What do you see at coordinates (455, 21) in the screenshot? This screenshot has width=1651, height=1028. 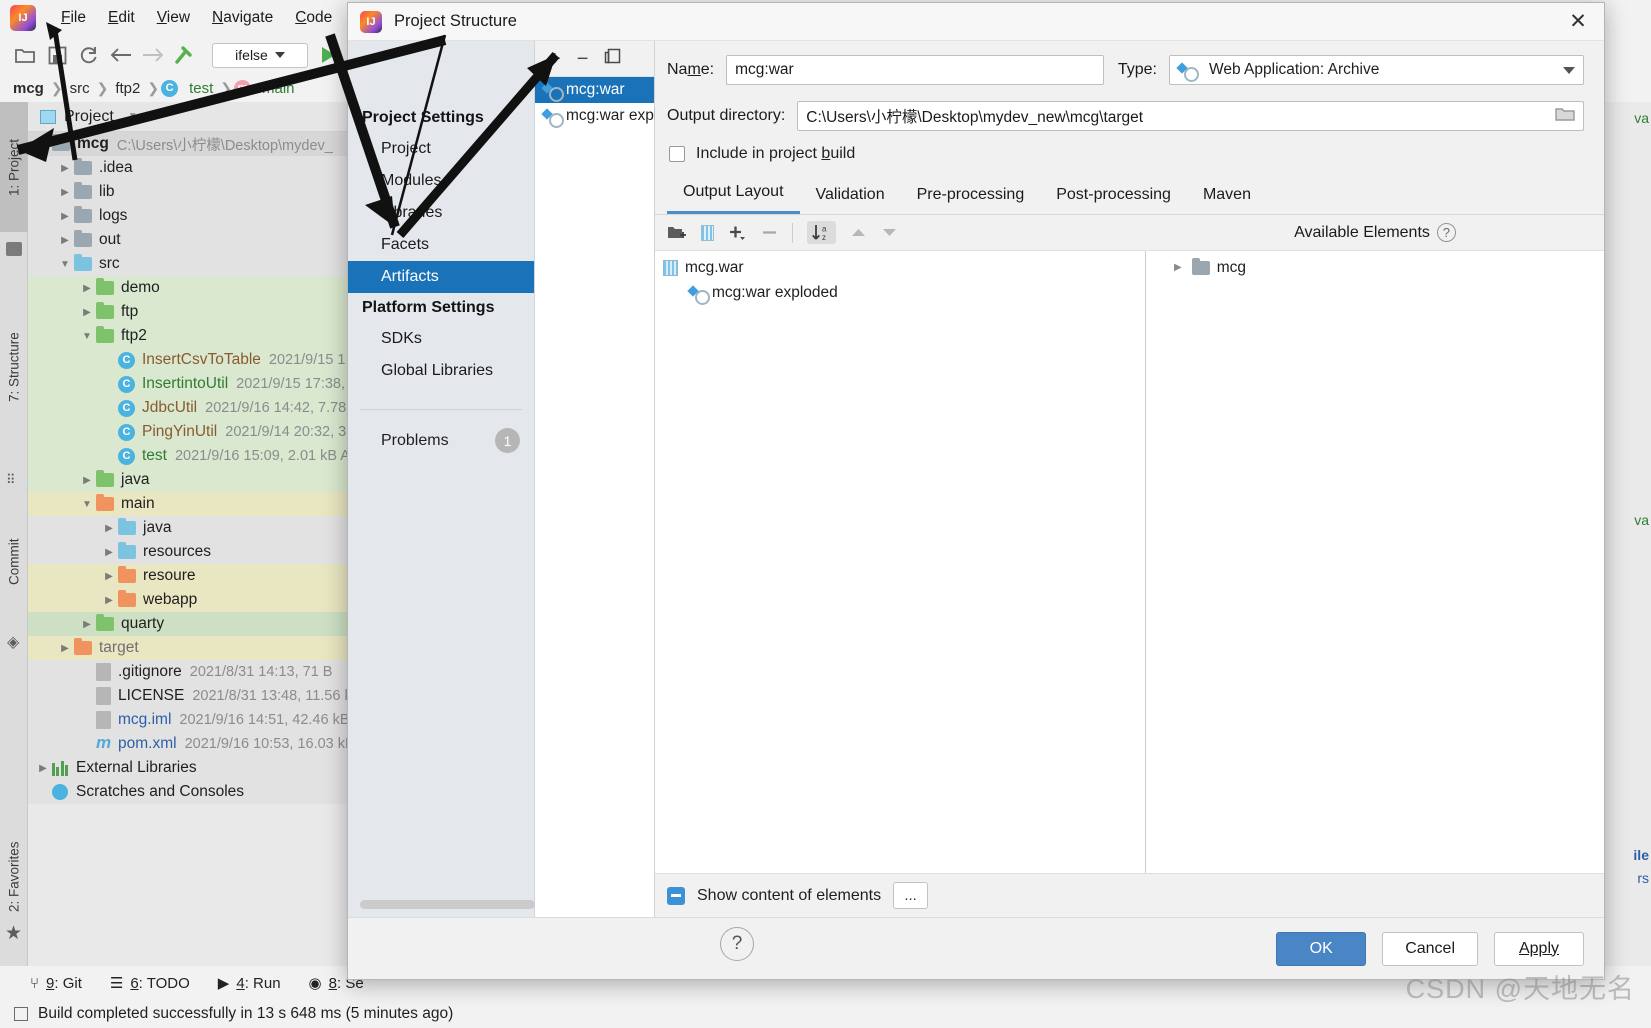 I see `dialog-title: Project Structure` at bounding box center [455, 21].